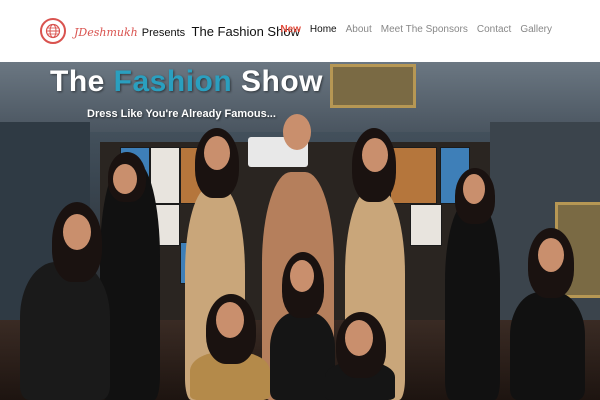 The height and width of the screenshot is (400, 600). What do you see at coordinates (290, 29) in the screenshot?
I see `nav-item-new: New` at bounding box center [290, 29].